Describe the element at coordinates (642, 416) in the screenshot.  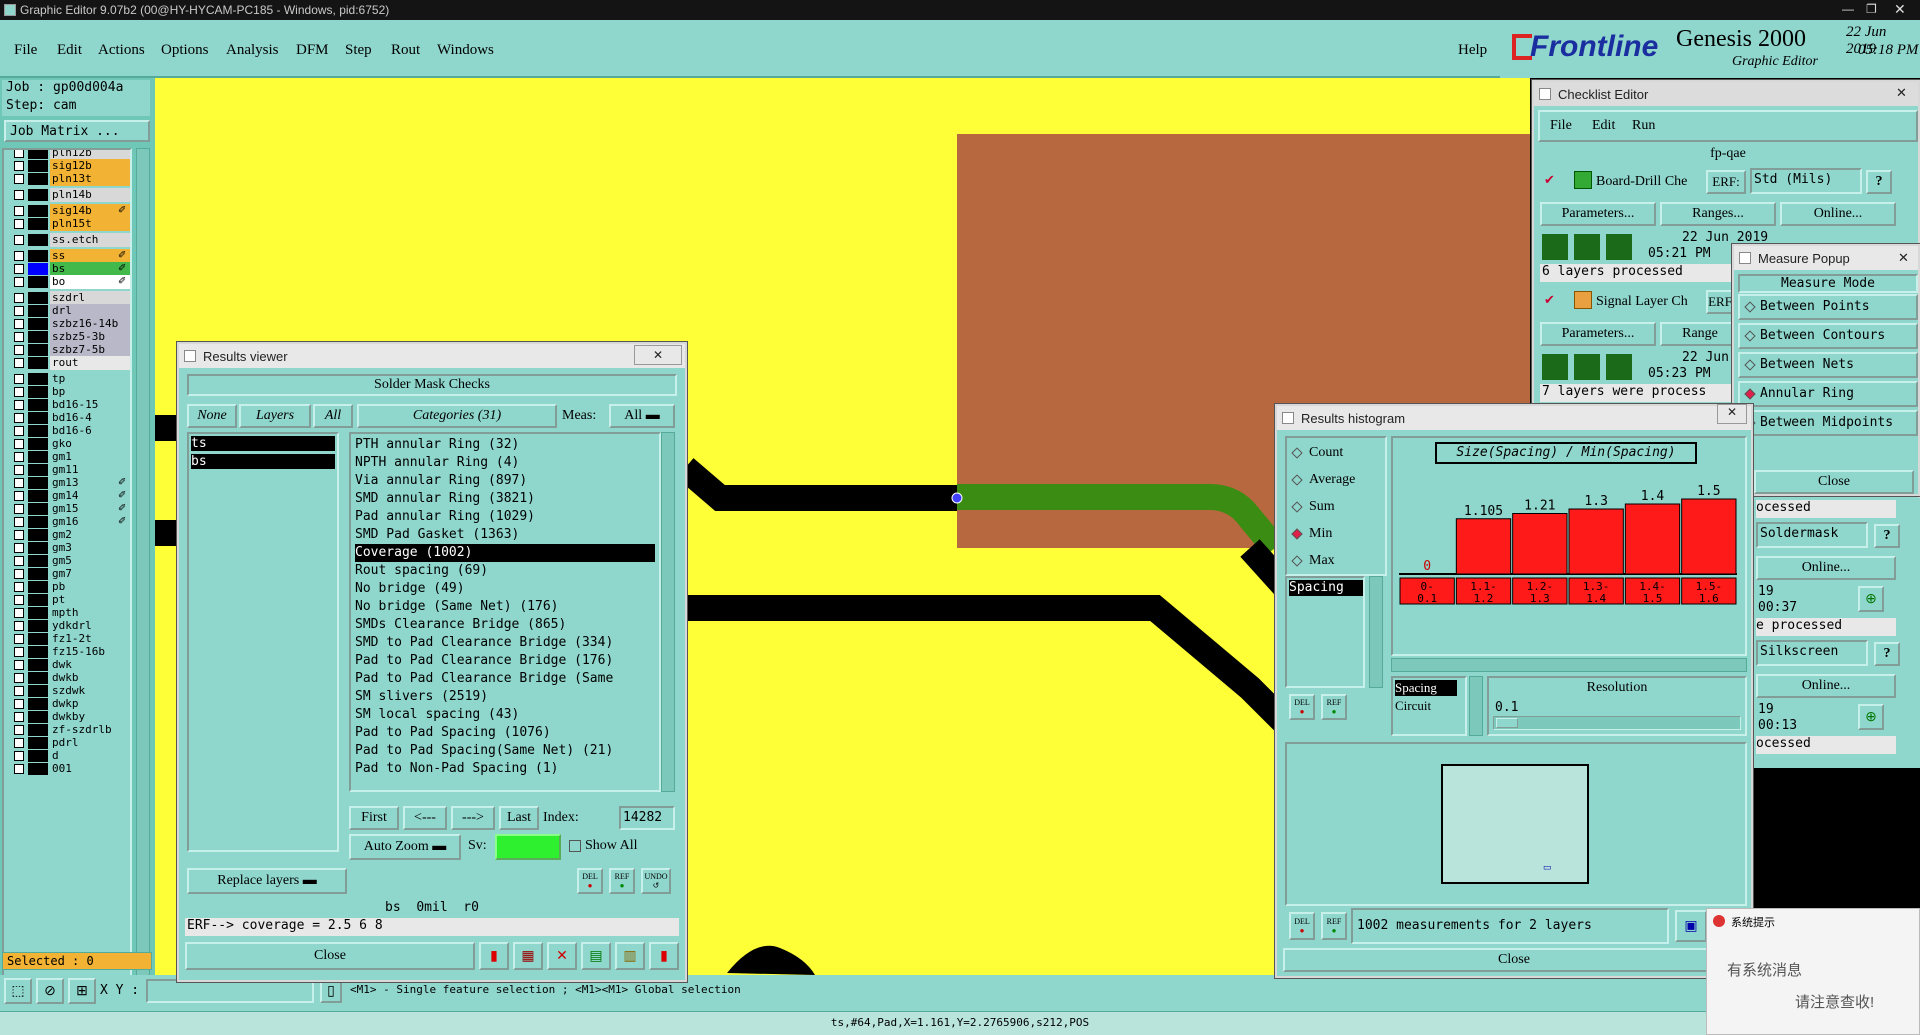
I see `meas-dropdown: All ▬` at that location.